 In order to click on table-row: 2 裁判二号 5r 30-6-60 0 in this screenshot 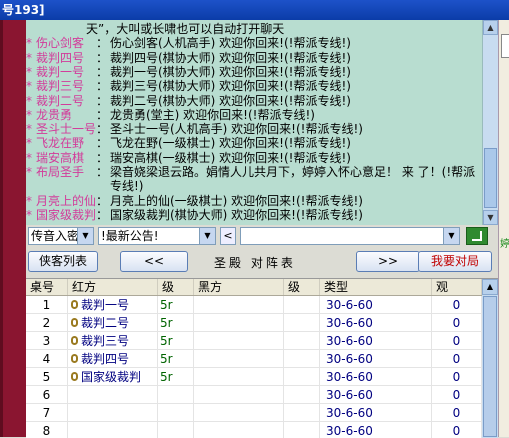, I will do `click(254, 323)`.